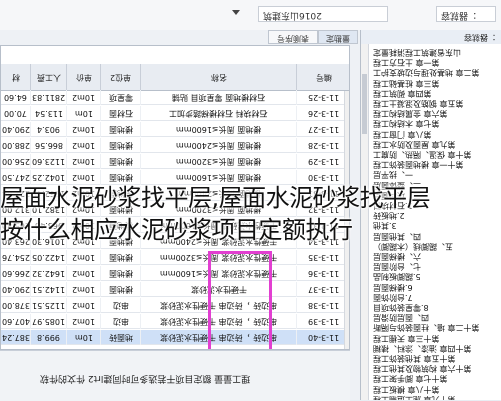 The height and width of the screenshot is (401, 501). I want to click on cell-name: 楼地面 周长≤1600mm, so click(219, 129).